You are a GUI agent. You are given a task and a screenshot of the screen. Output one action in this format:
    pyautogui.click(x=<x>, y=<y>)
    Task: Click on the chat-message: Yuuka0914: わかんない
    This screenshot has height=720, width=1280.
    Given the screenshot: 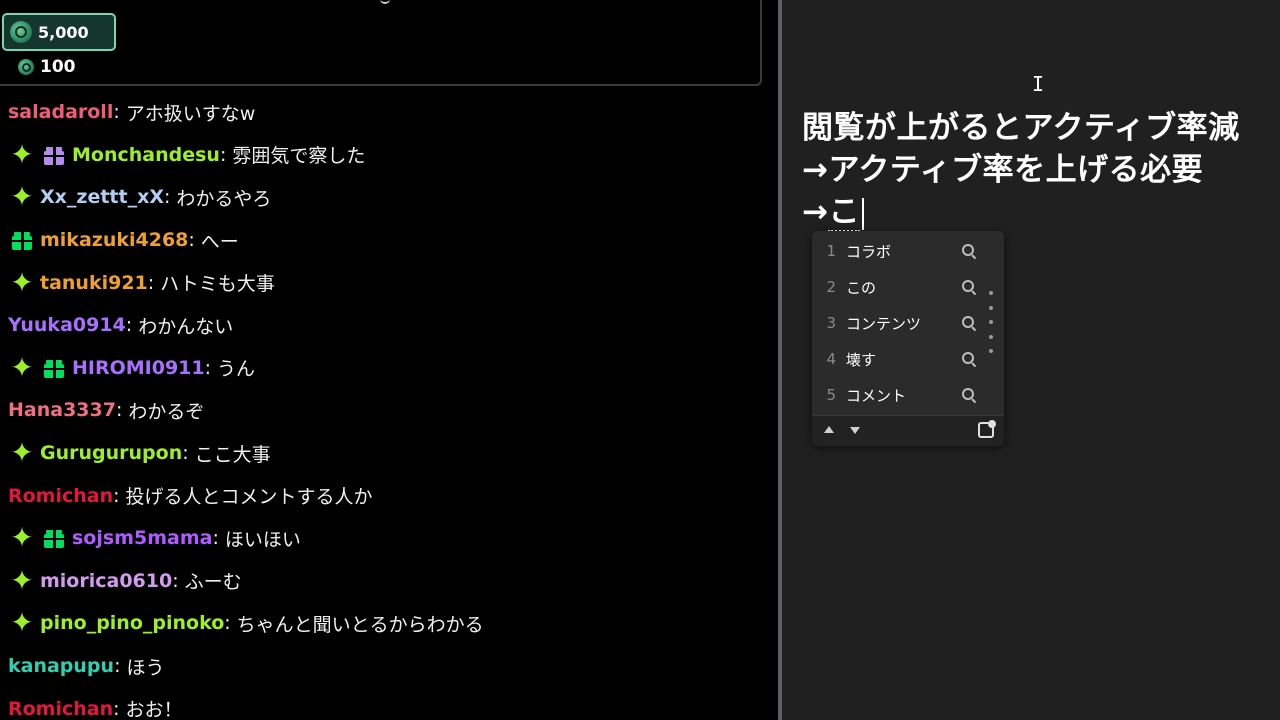 What is the action you would take?
    pyautogui.click(x=389, y=325)
    